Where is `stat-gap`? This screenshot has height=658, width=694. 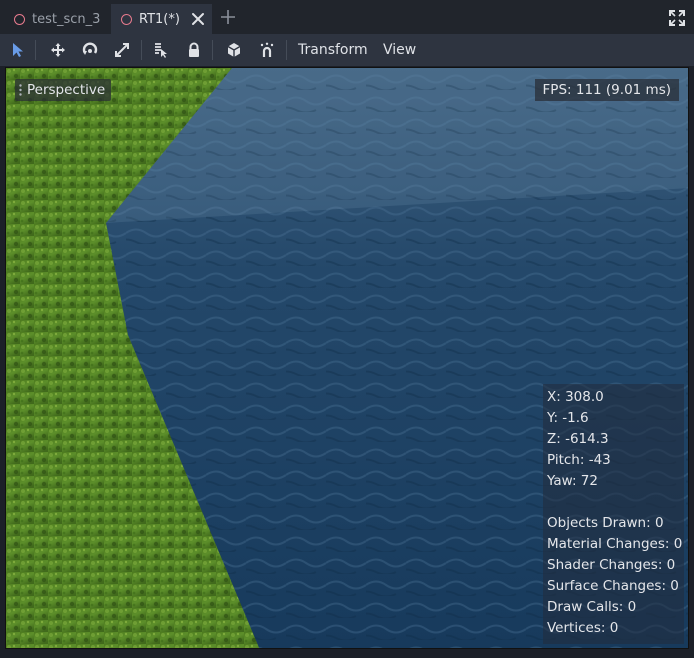
stat-gap is located at coordinates (613, 502).